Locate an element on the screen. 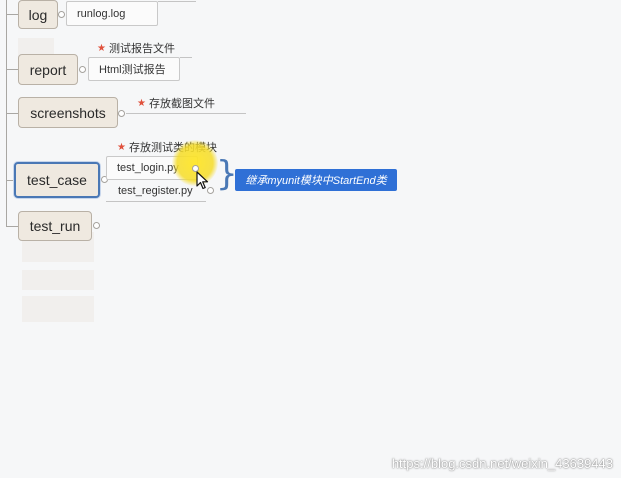 This screenshot has height=478, width=621. node-screenshots: screenshots is located at coordinates (68, 112).